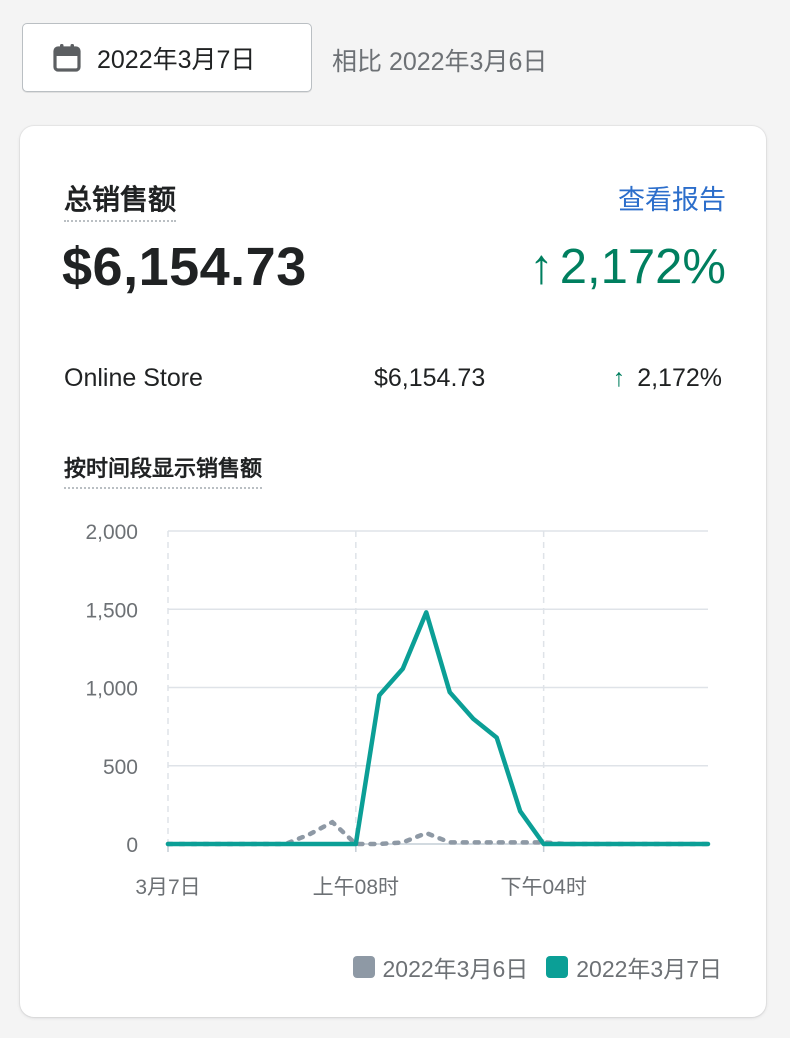 This screenshot has width=790, height=1038. I want to click on calendar-icon, so click(67, 57).